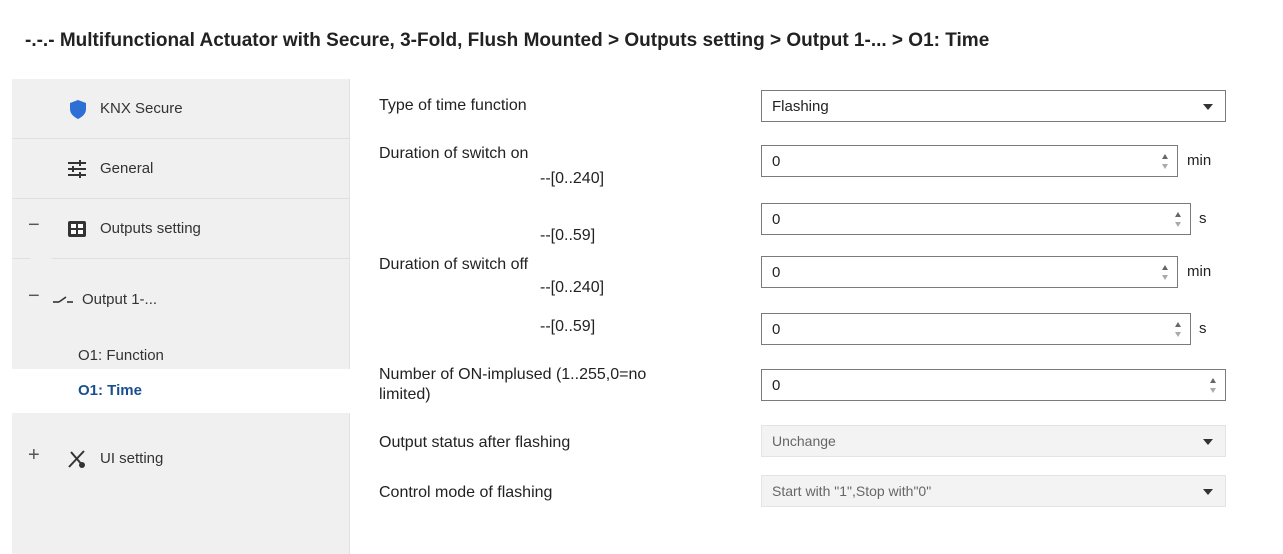  What do you see at coordinates (976, 329) in the screenshot?
I see `duration-off-sec-input: 0` at bounding box center [976, 329].